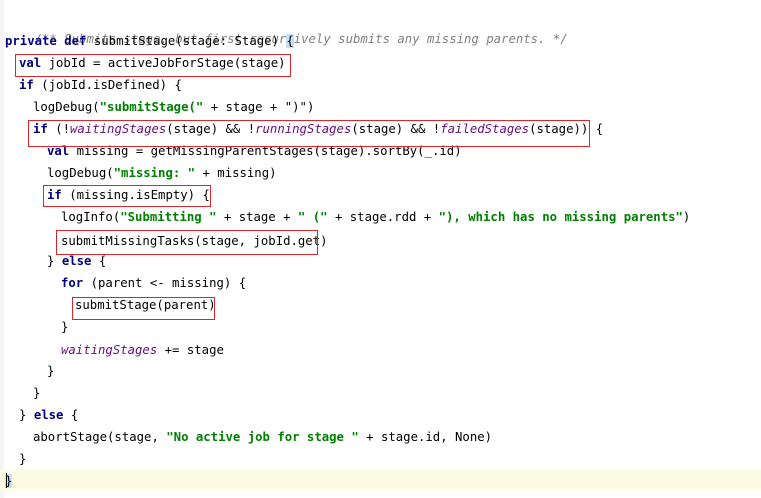  What do you see at coordinates (91, 217) in the screenshot?
I see `call-log-info: logInfo(` at bounding box center [91, 217].